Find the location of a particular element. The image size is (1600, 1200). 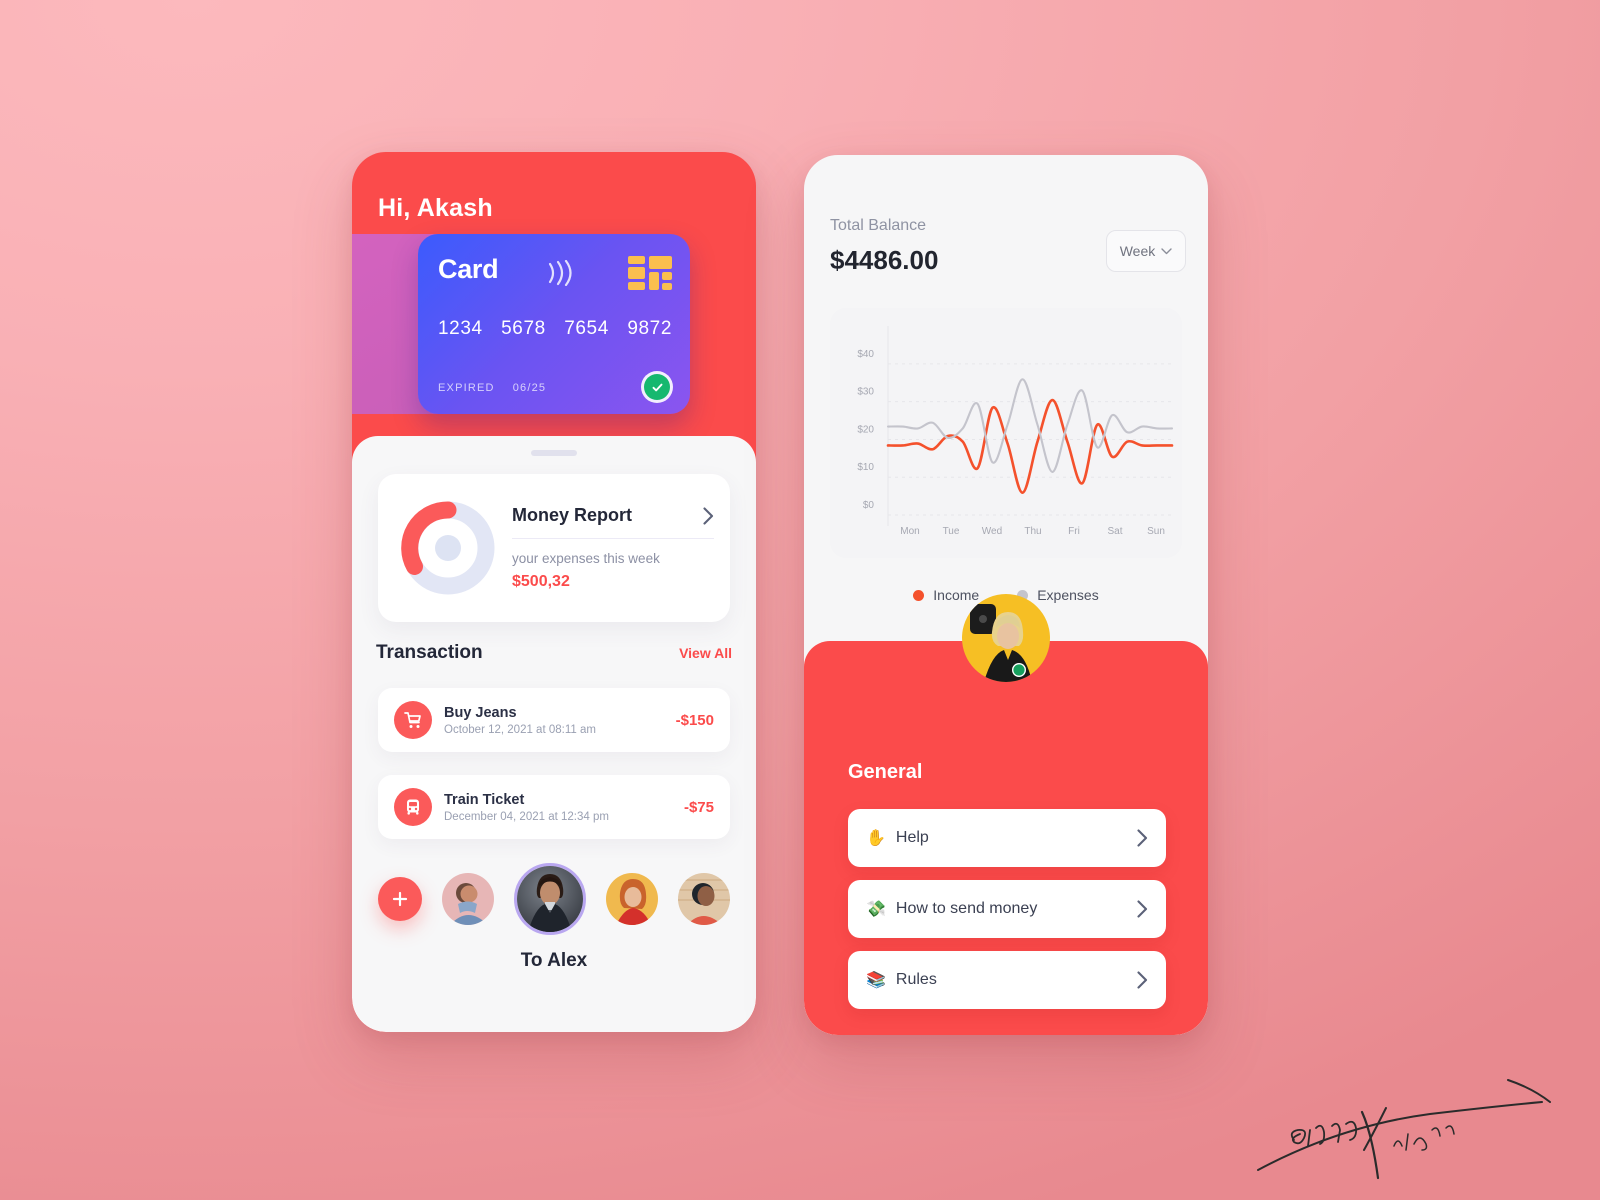

legend-label: Income is located at coordinates (956, 595).